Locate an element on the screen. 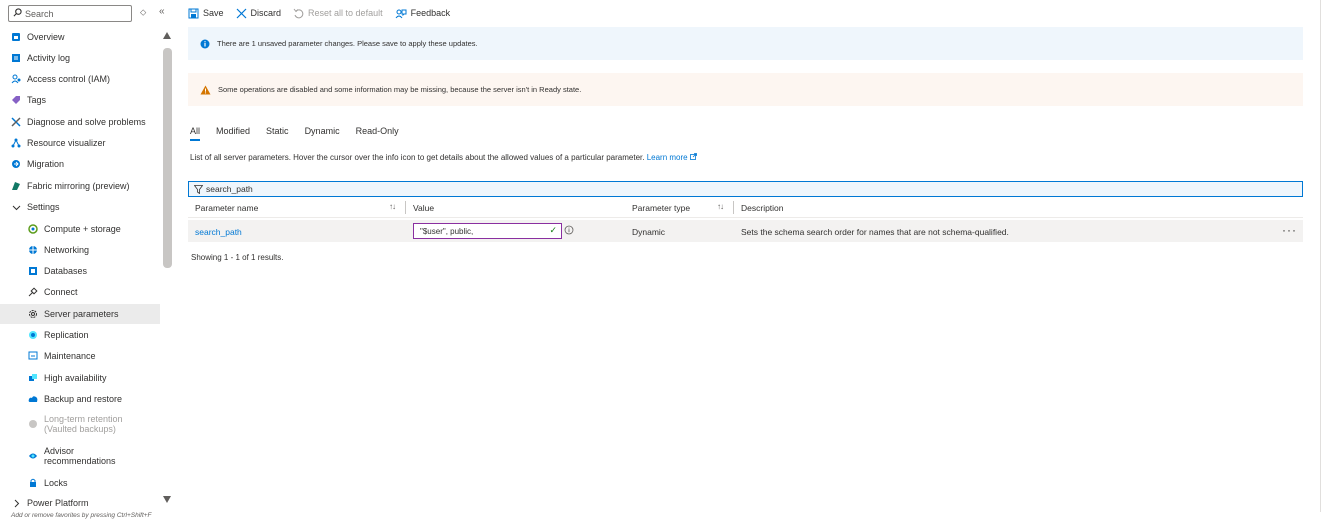 The height and width of the screenshot is (522, 1325). sidebar-item-compute-storage: Compute + storage is located at coordinates (80, 229).